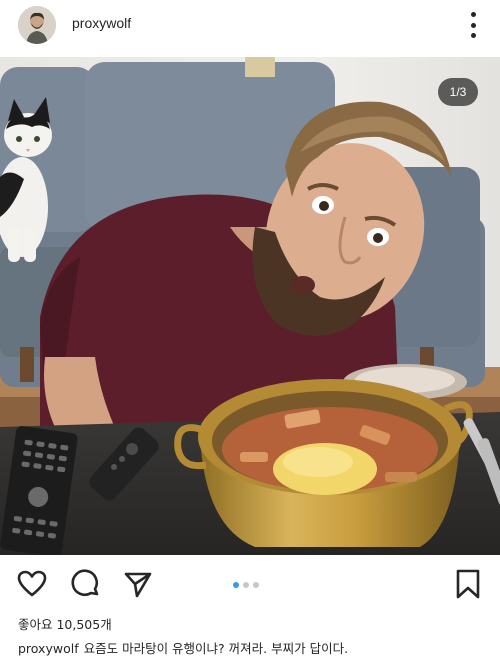 The height and width of the screenshot is (666, 500). I want to click on send-icon, so click(138, 584).